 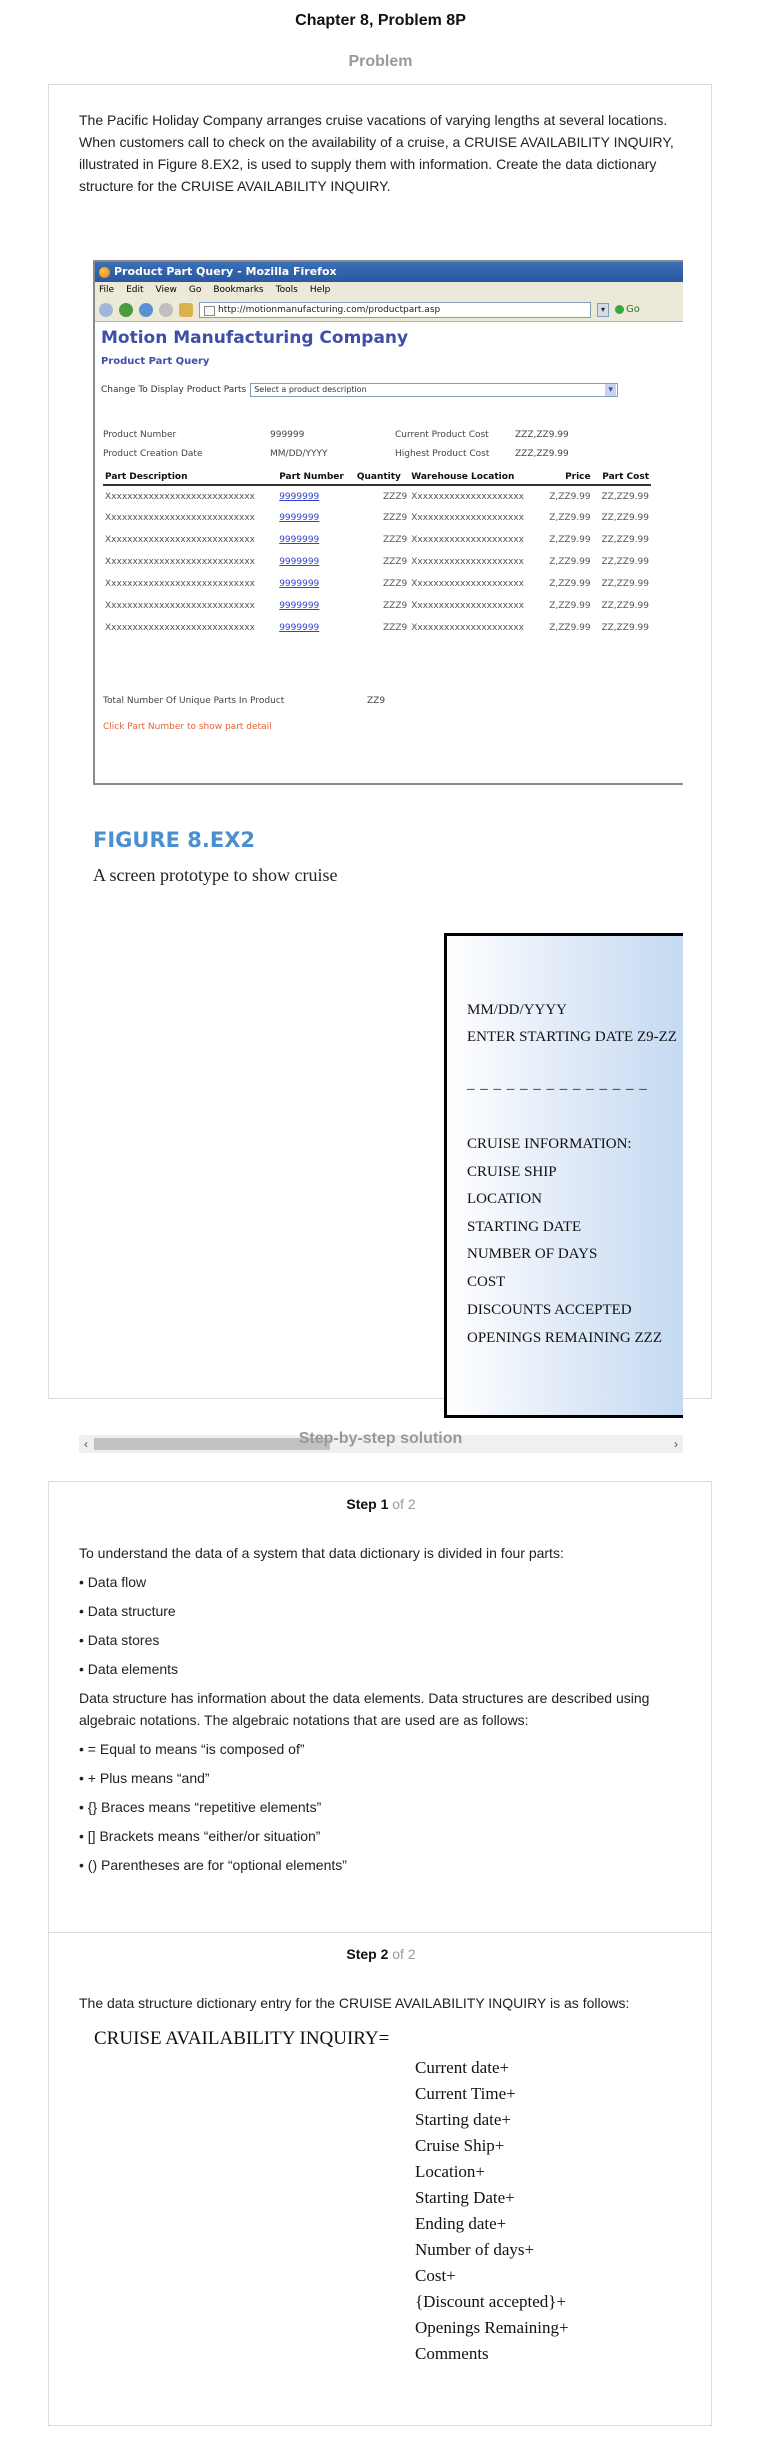 I want to click on structure-element: Cost+, so click(x=435, y=2275).